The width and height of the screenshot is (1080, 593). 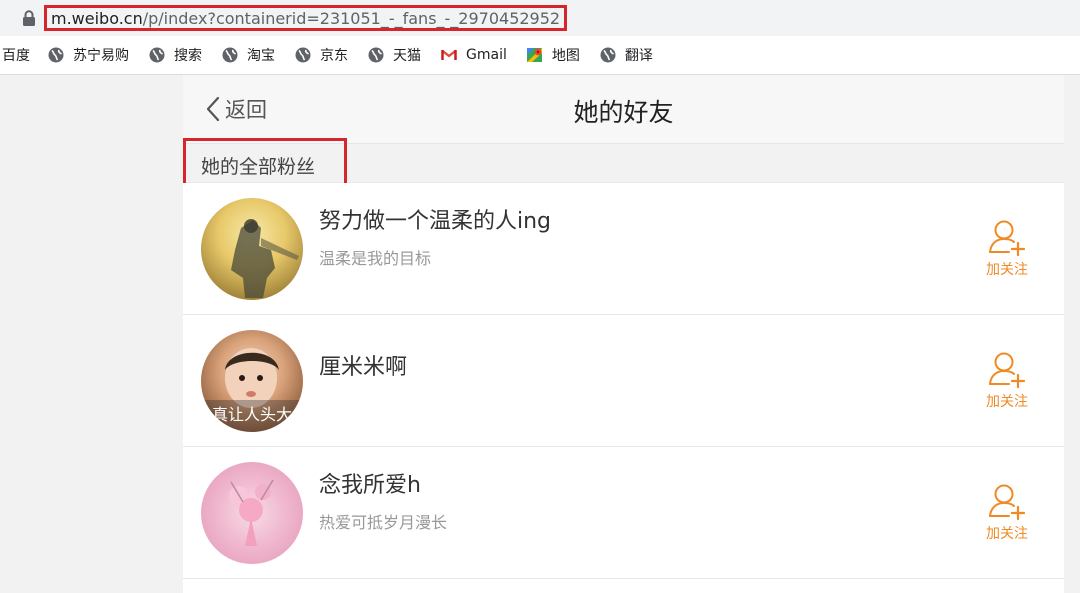 What do you see at coordinates (375, 258) in the screenshot?
I see `fan-description: 温柔是我的目标` at bounding box center [375, 258].